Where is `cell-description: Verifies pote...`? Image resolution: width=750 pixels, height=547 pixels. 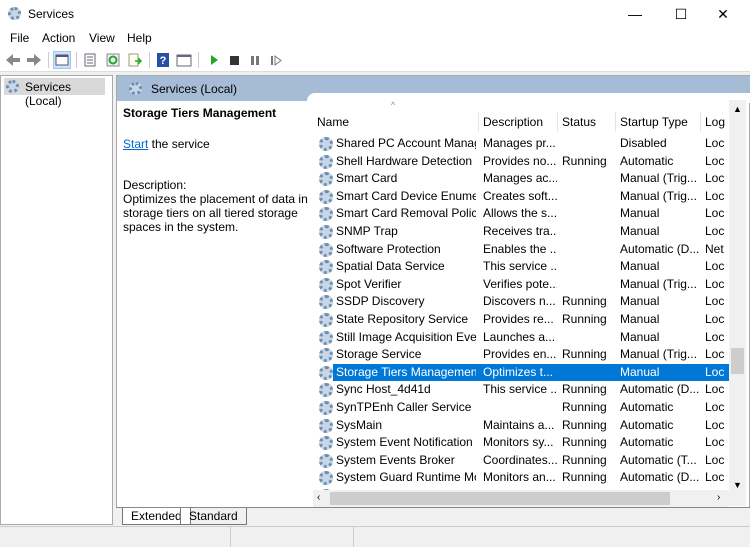
cell-description: Verifies pote... is located at coordinates (520, 283).